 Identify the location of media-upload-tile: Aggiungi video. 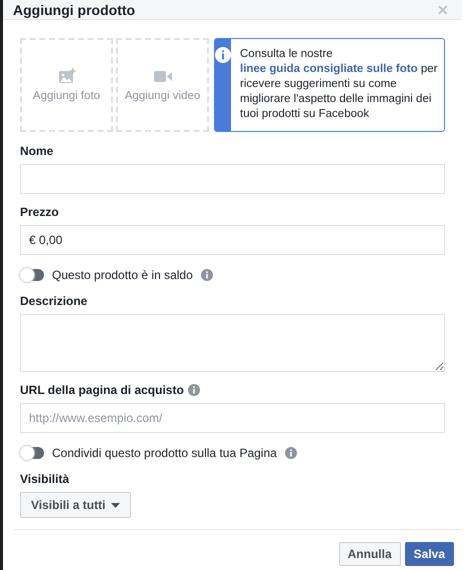
(162, 85).